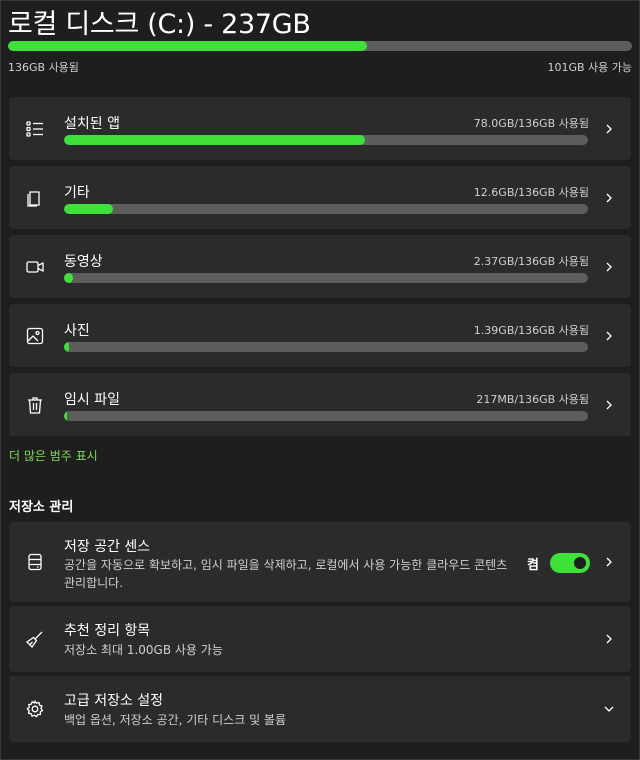 Image resolution: width=640 pixels, height=760 pixels. What do you see at coordinates (320, 266) in the screenshot?
I see `category-videos: 동영상 2.37GB/136GB 사용됨` at bounding box center [320, 266].